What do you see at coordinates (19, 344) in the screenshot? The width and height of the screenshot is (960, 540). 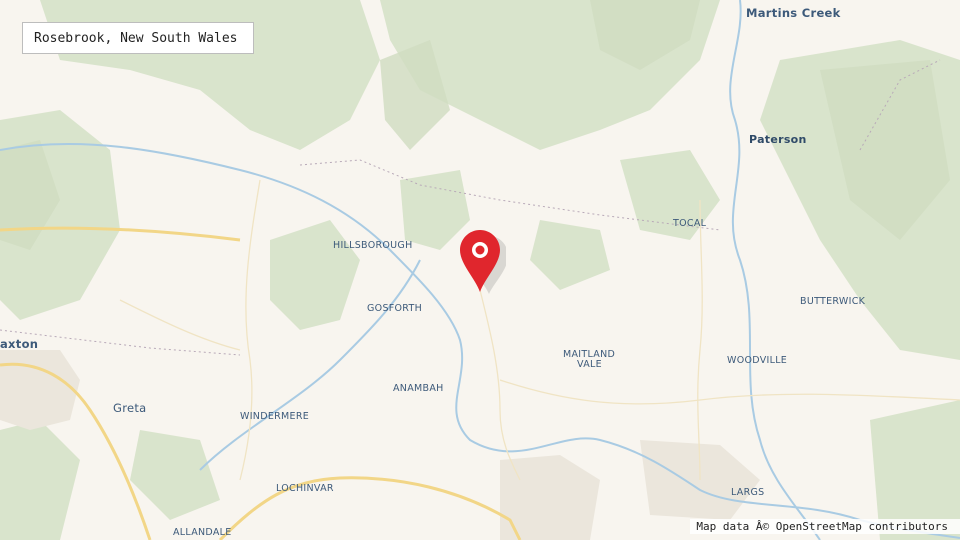 I see `place-label-maxton: axton` at bounding box center [19, 344].